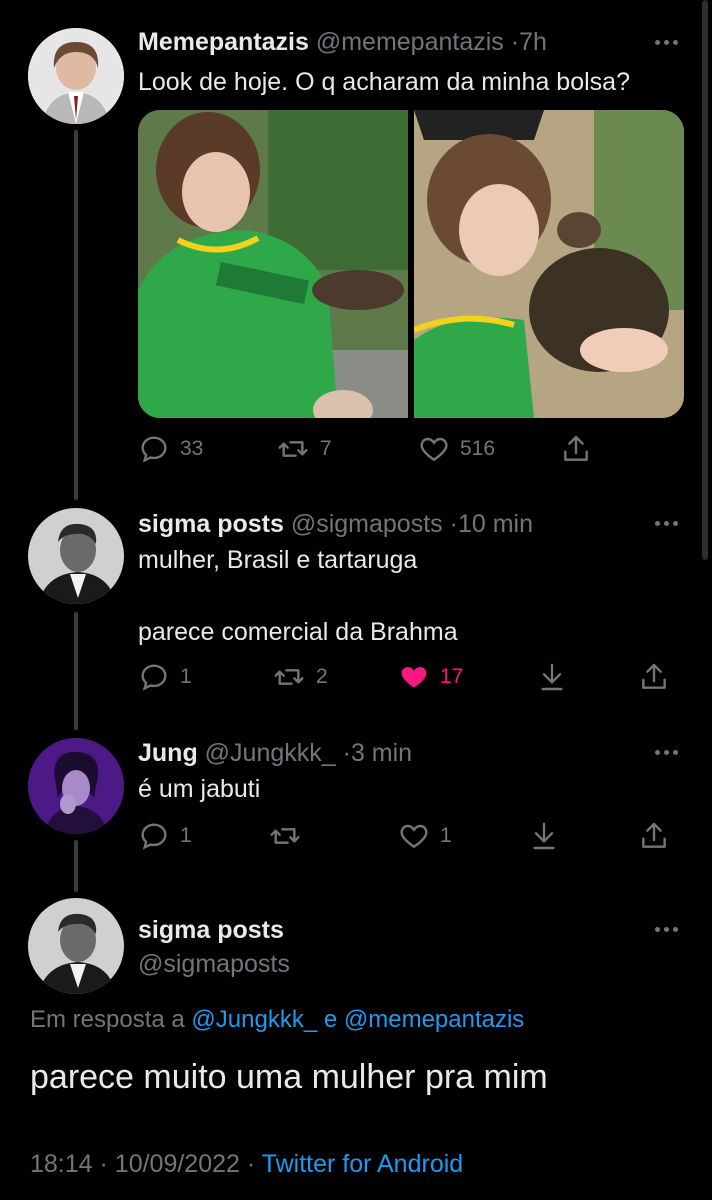 This screenshot has width=712, height=1200. Describe the element at coordinates (322, 676) in the screenshot. I see `retweet-count: 2` at that location.